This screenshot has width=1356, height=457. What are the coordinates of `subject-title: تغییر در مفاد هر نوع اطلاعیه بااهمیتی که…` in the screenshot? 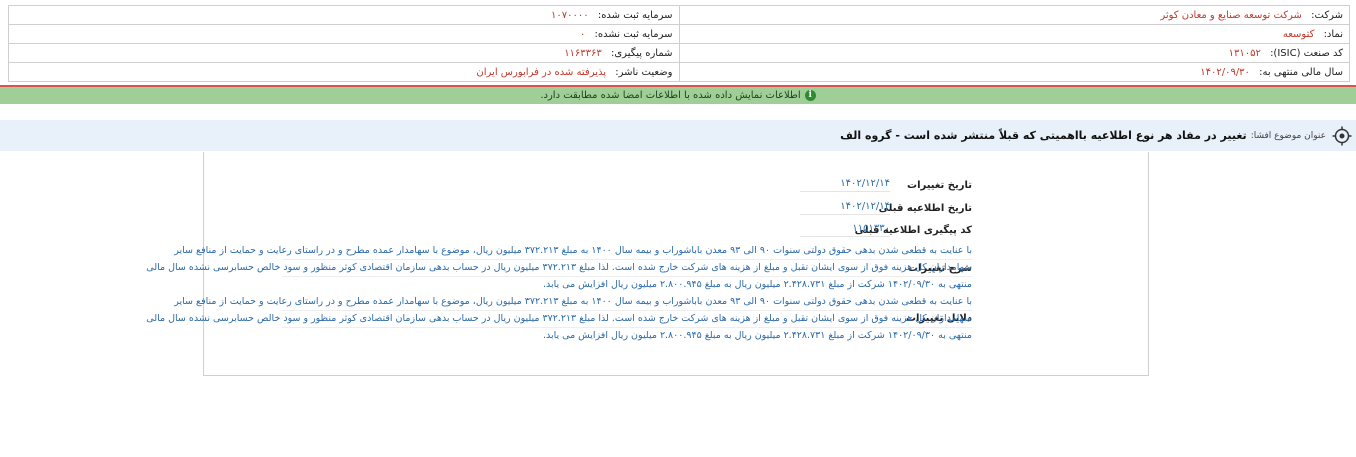 It's located at (1043, 135).